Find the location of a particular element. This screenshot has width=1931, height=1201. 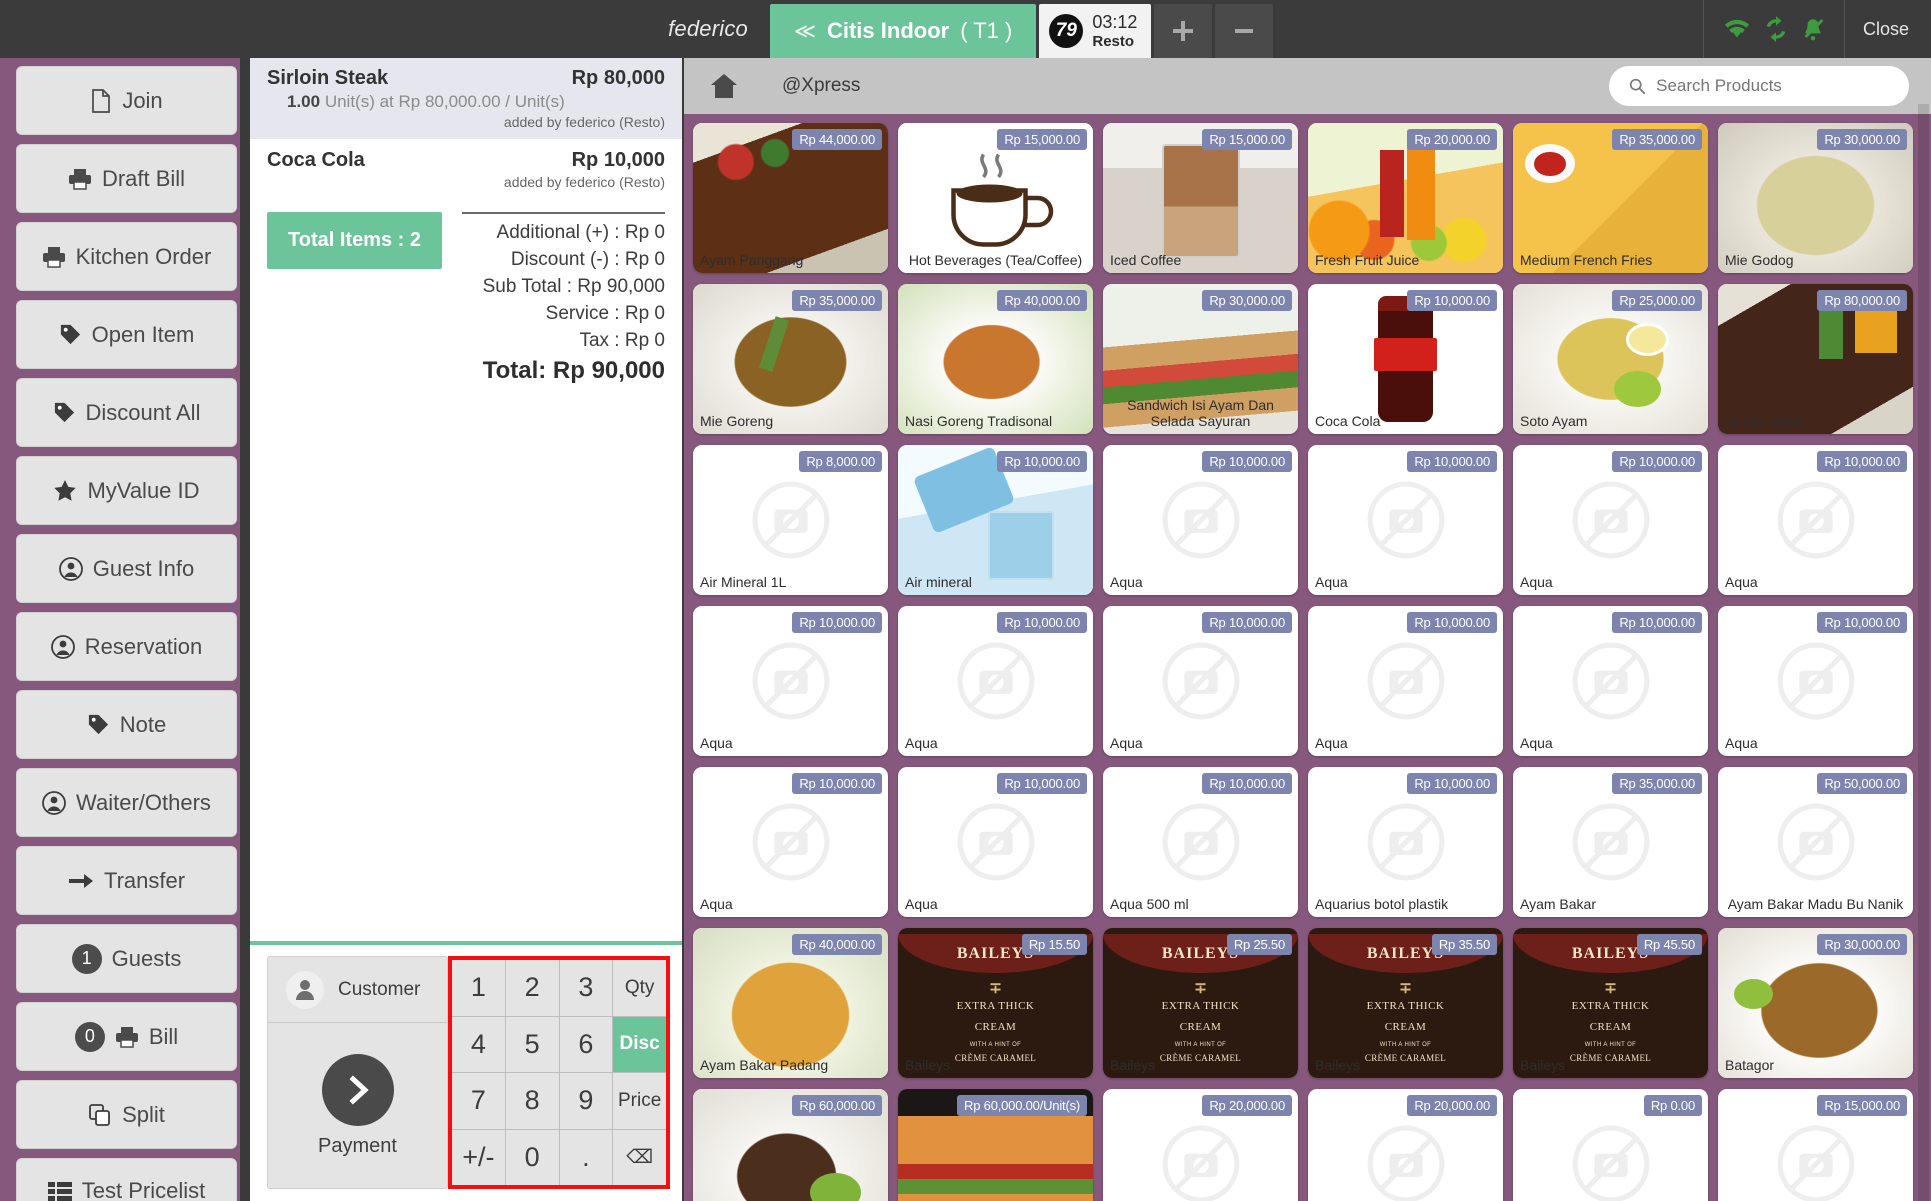

breadcrumb: @Xpress is located at coordinates (821, 86).